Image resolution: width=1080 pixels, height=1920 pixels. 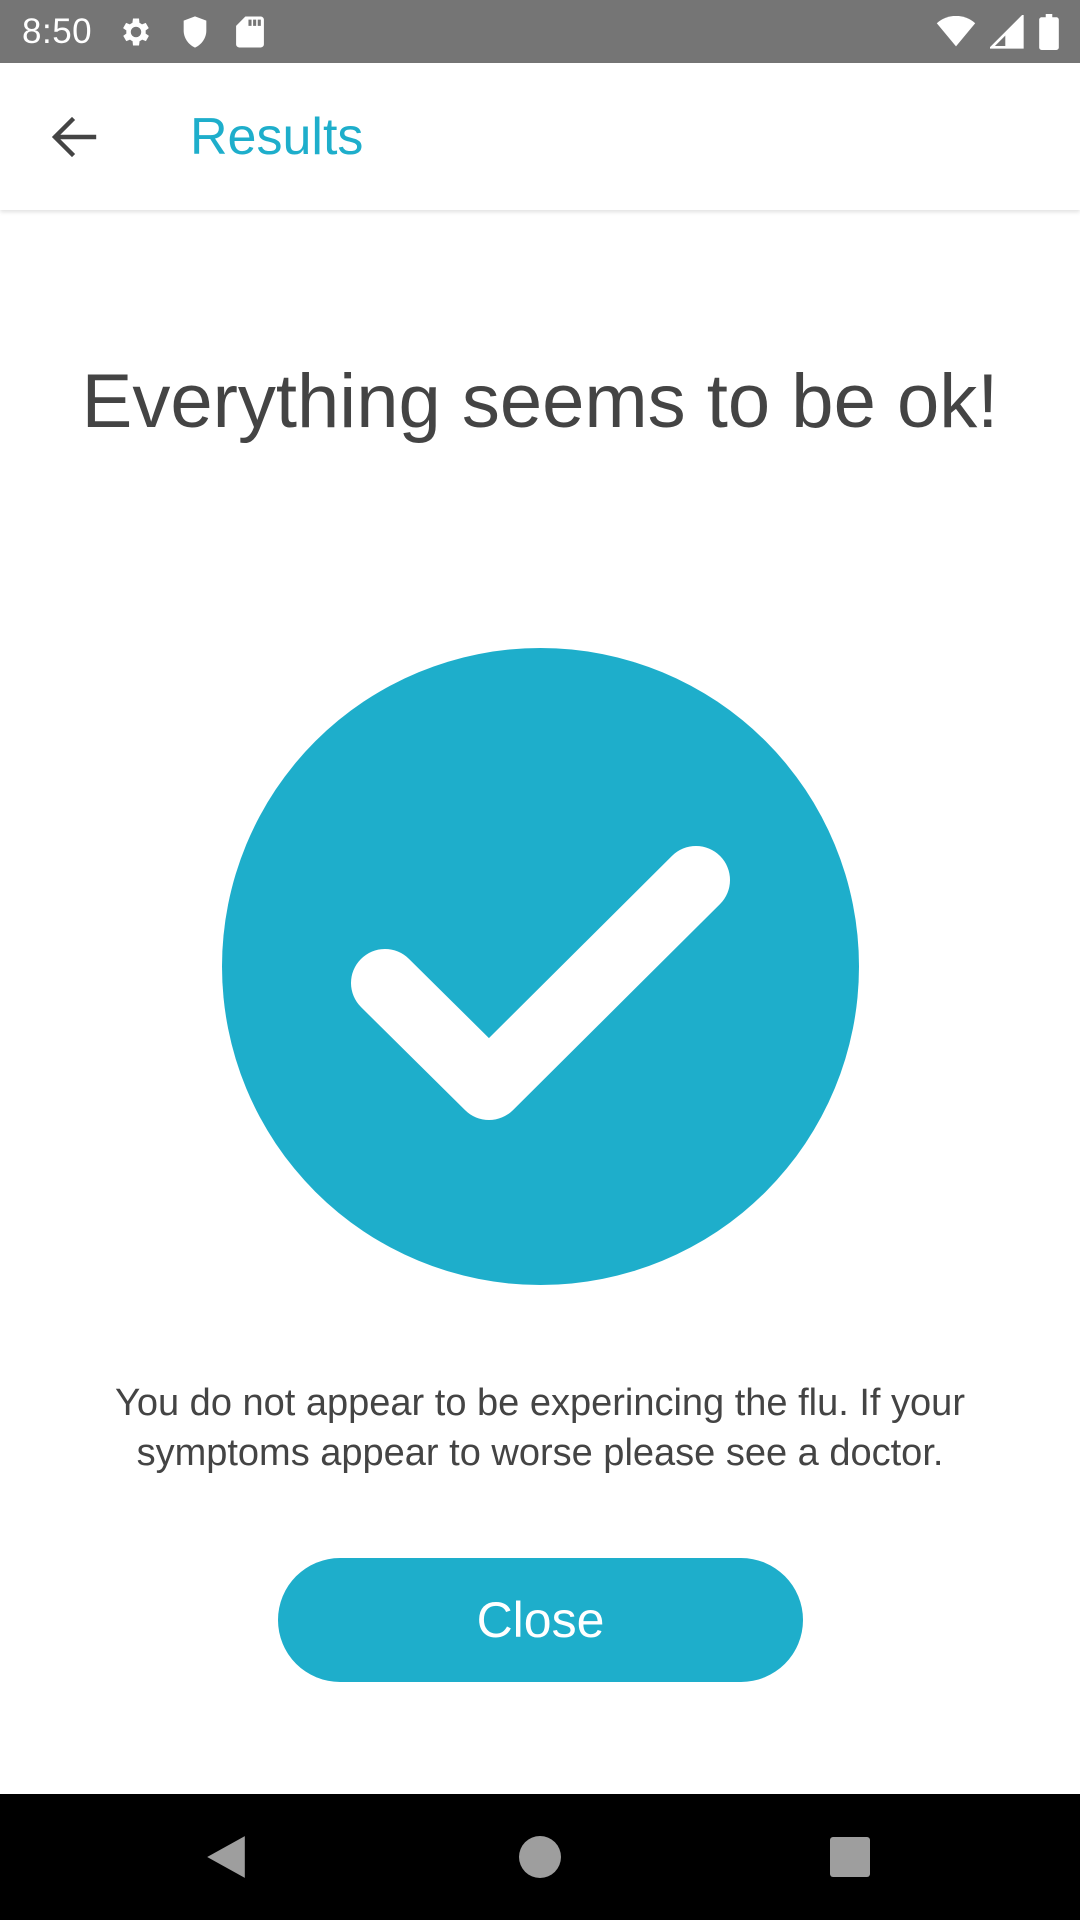 What do you see at coordinates (1007, 31) in the screenshot?
I see `signal-icon` at bounding box center [1007, 31].